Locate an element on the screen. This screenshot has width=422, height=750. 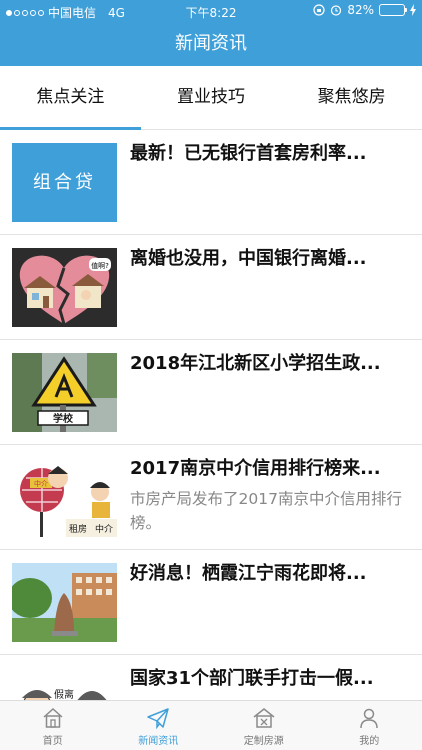
article-thumbnail: 学校 is located at coordinates (64, 392).